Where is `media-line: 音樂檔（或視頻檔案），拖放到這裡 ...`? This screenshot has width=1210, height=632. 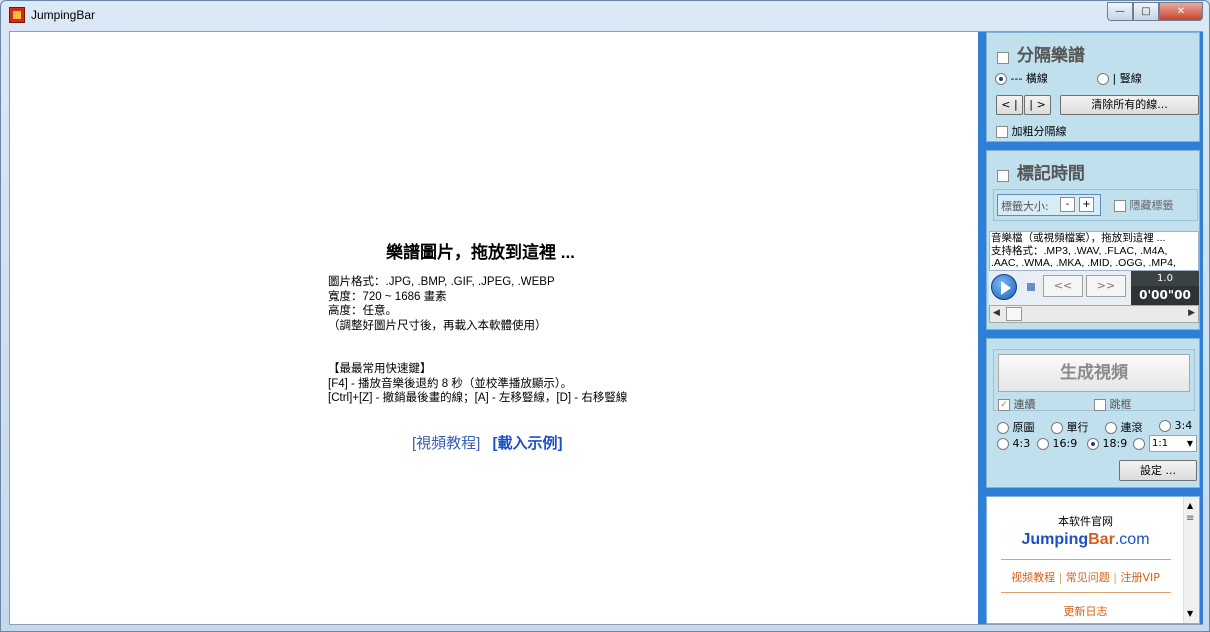 media-line: 音樂檔（或視頻檔案），拖放到這裡 ... is located at coordinates (1078, 238).